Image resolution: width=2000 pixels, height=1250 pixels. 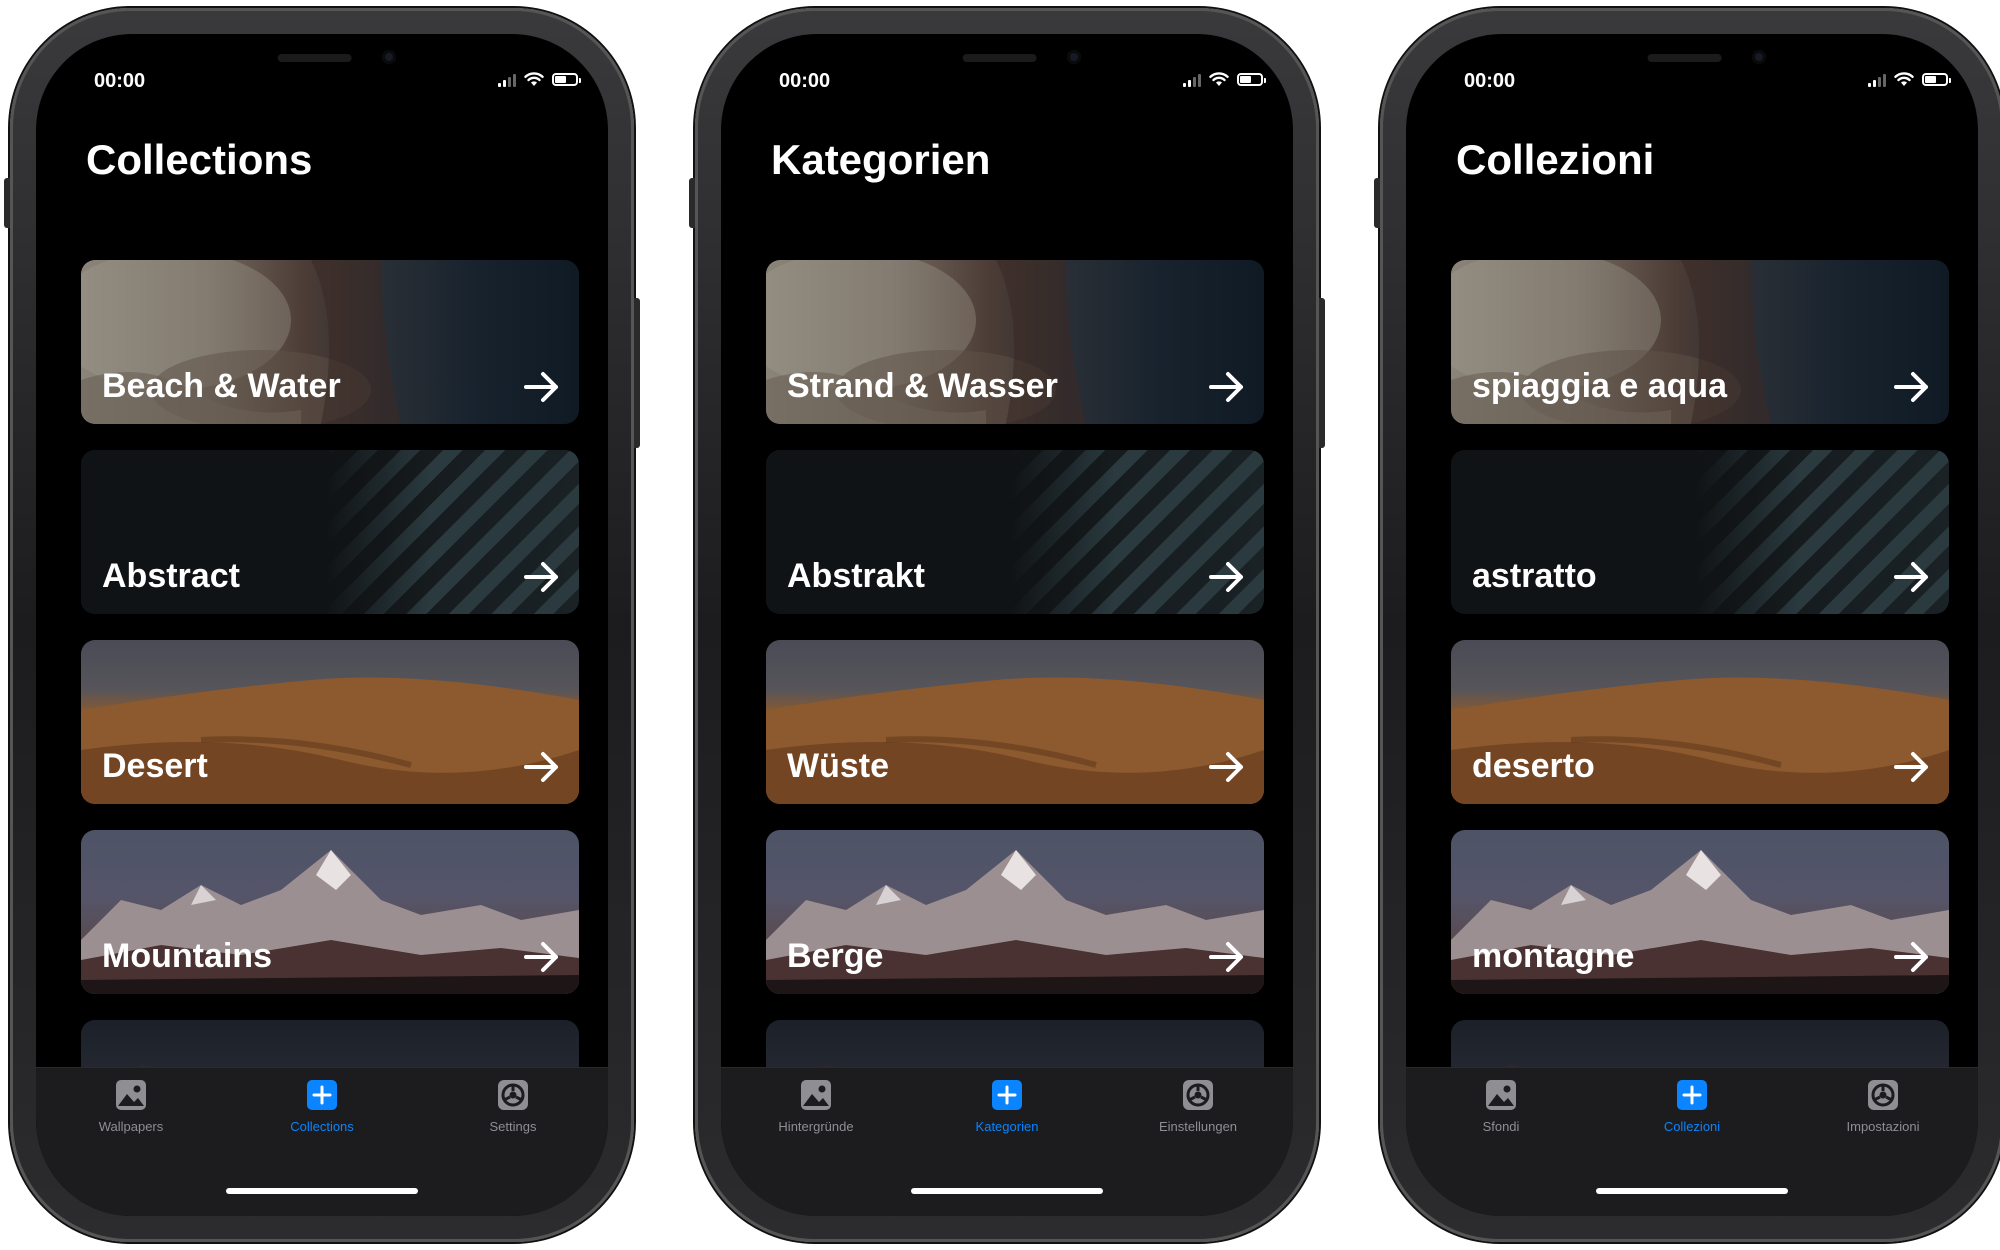 I want to click on tab-collections: Collezioni, so click(x=1692, y=1106).